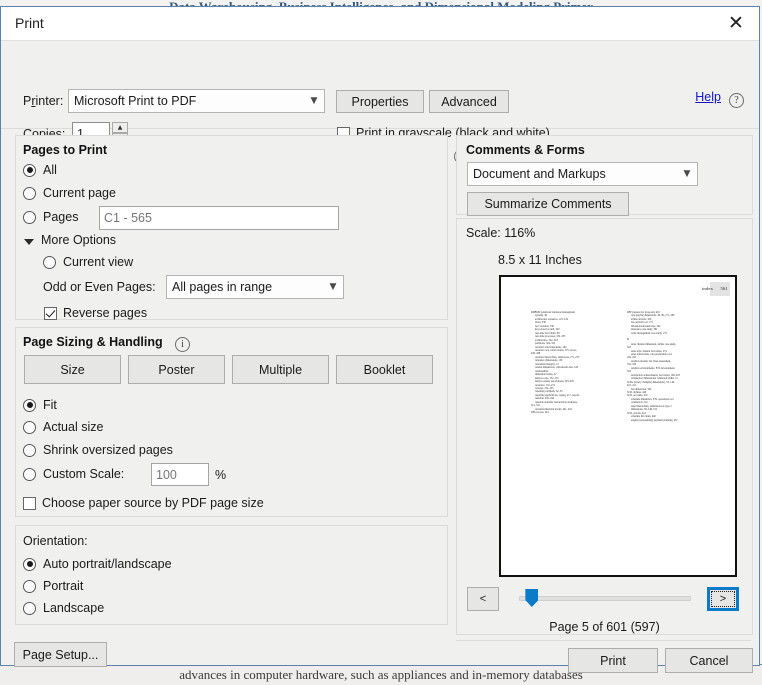  Describe the element at coordinates (605, 598) in the screenshot. I see `page-slider-track` at that location.